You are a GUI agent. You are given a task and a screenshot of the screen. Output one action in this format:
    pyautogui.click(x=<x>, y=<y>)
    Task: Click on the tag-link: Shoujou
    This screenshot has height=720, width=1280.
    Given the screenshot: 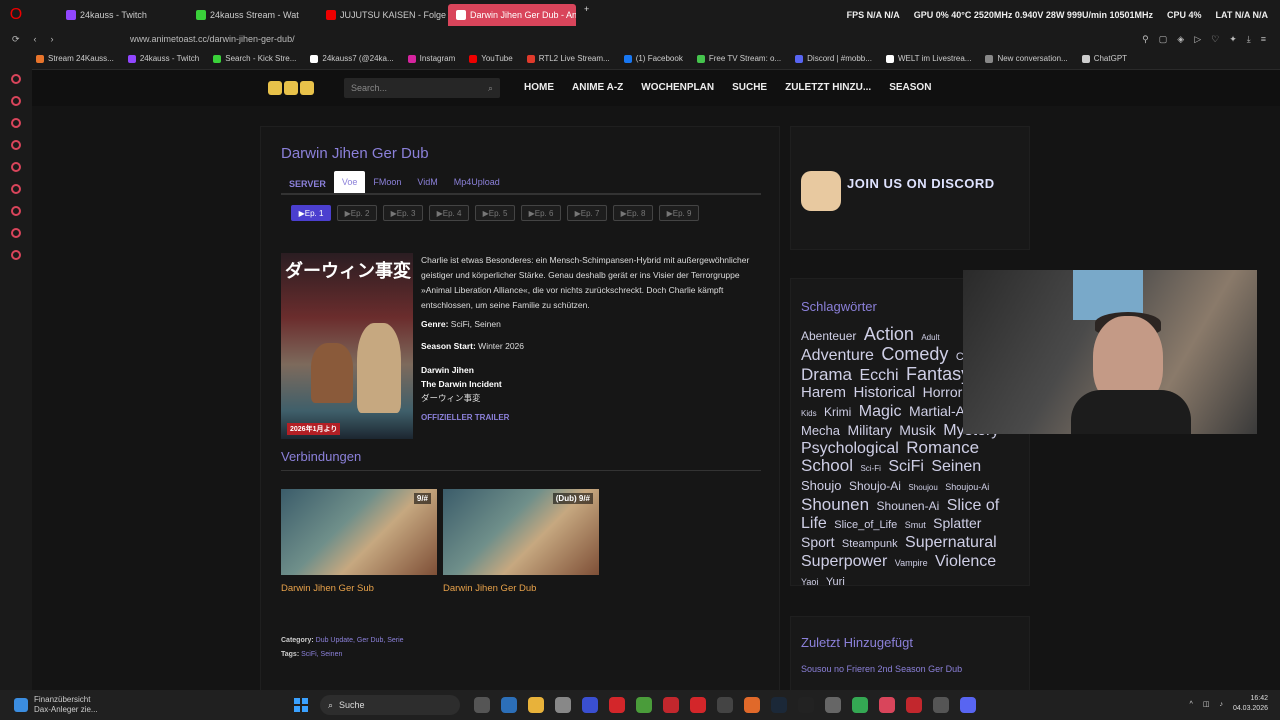 What is the action you would take?
    pyautogui.click(x=922, y=487)
    